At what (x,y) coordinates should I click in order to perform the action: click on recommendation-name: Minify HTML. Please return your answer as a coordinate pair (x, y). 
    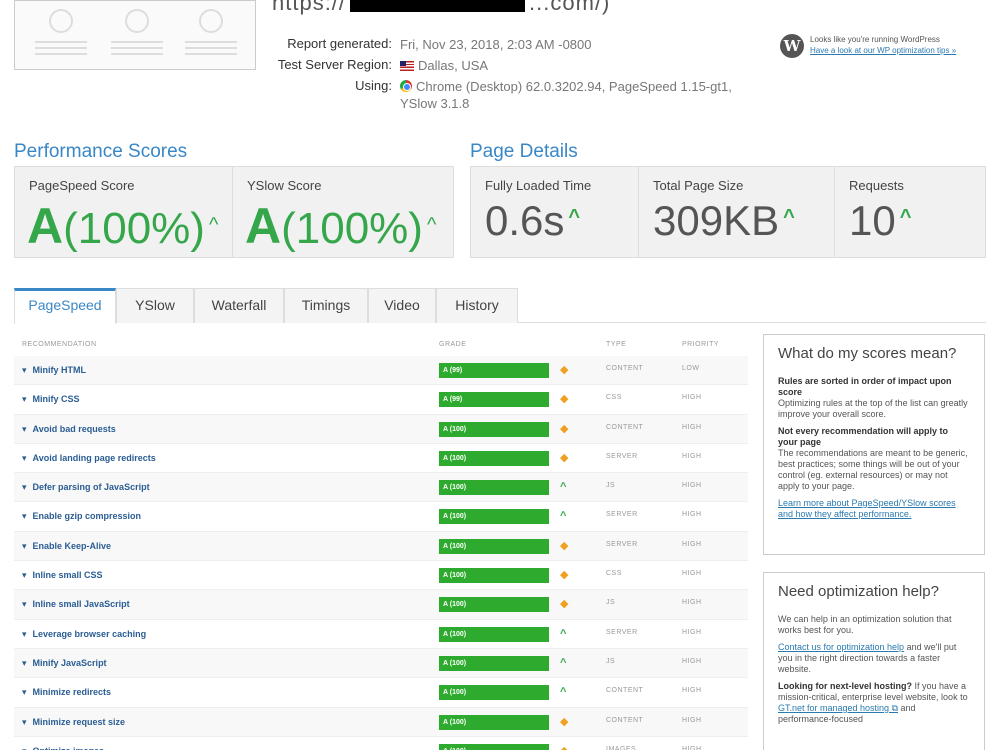
    Looking at the image, I should click on (54, 370).